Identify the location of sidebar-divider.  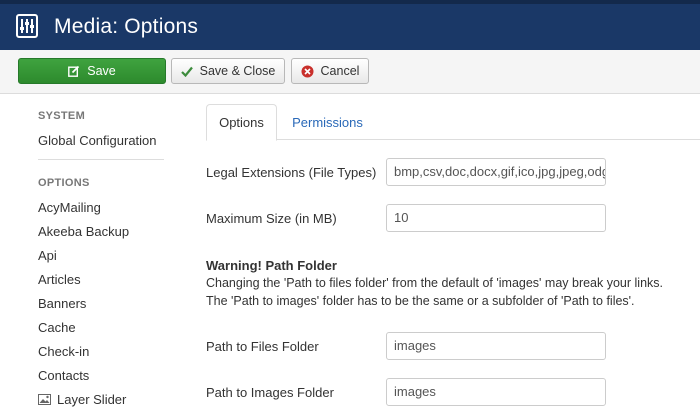
(101, 159).